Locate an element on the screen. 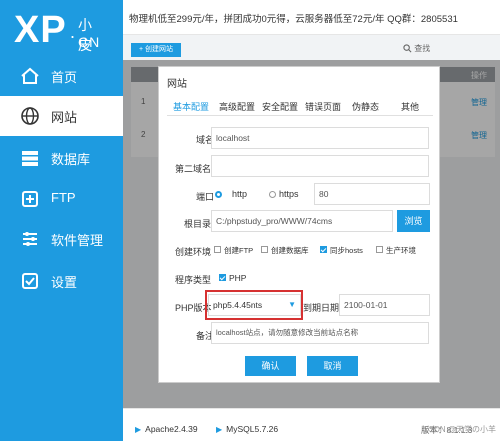 The width and height of the screenshot is (500, 441). php-label: PHP is located at coordinates (238, 278).